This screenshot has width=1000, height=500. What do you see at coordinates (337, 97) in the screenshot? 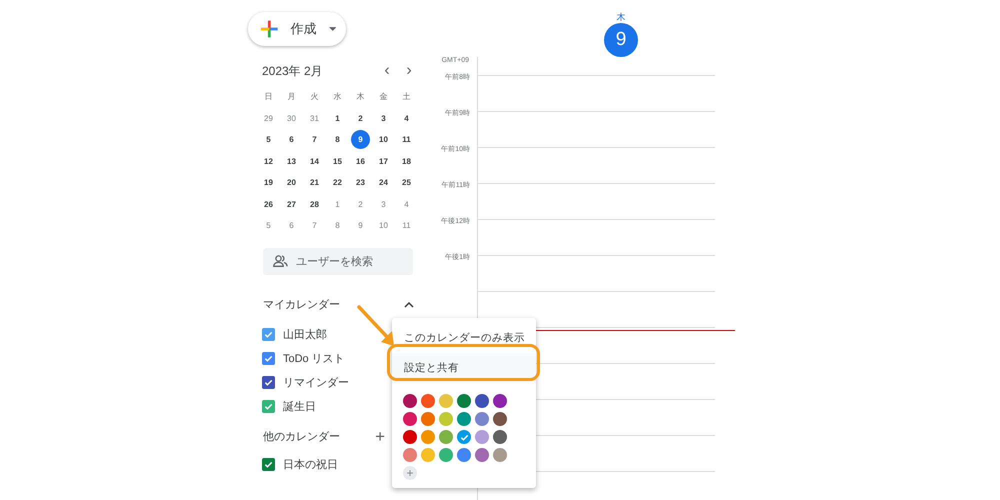
I see `weekday-label: 水` at bounding box center [337, 97].